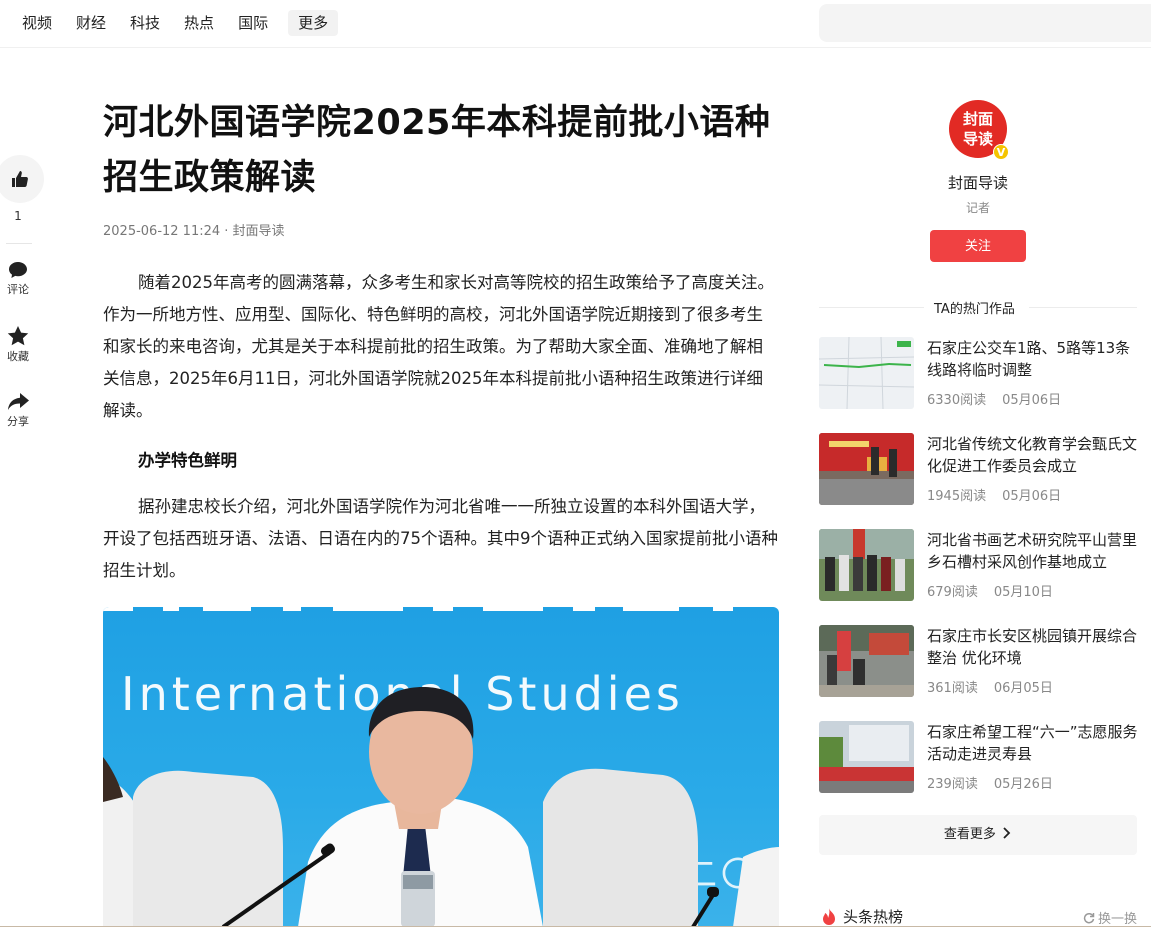 The width and height of the screenshot is (1151, 927). I want to click on street-thumbnail, so click(866, 661).